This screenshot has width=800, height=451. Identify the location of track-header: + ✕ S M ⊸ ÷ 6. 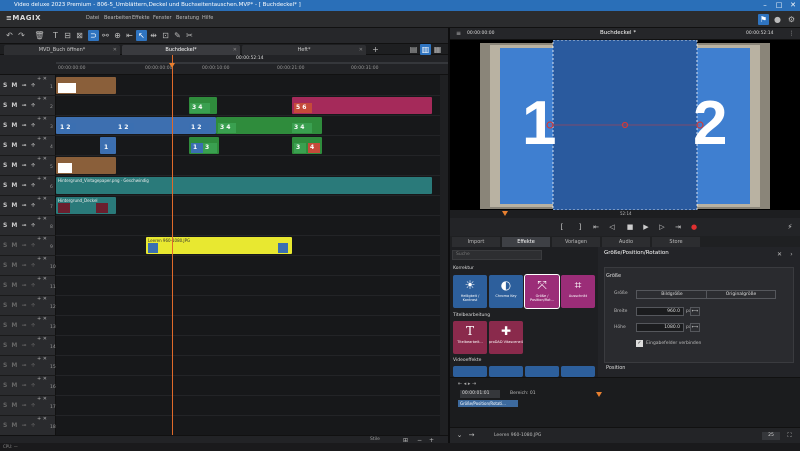
(28, 185).